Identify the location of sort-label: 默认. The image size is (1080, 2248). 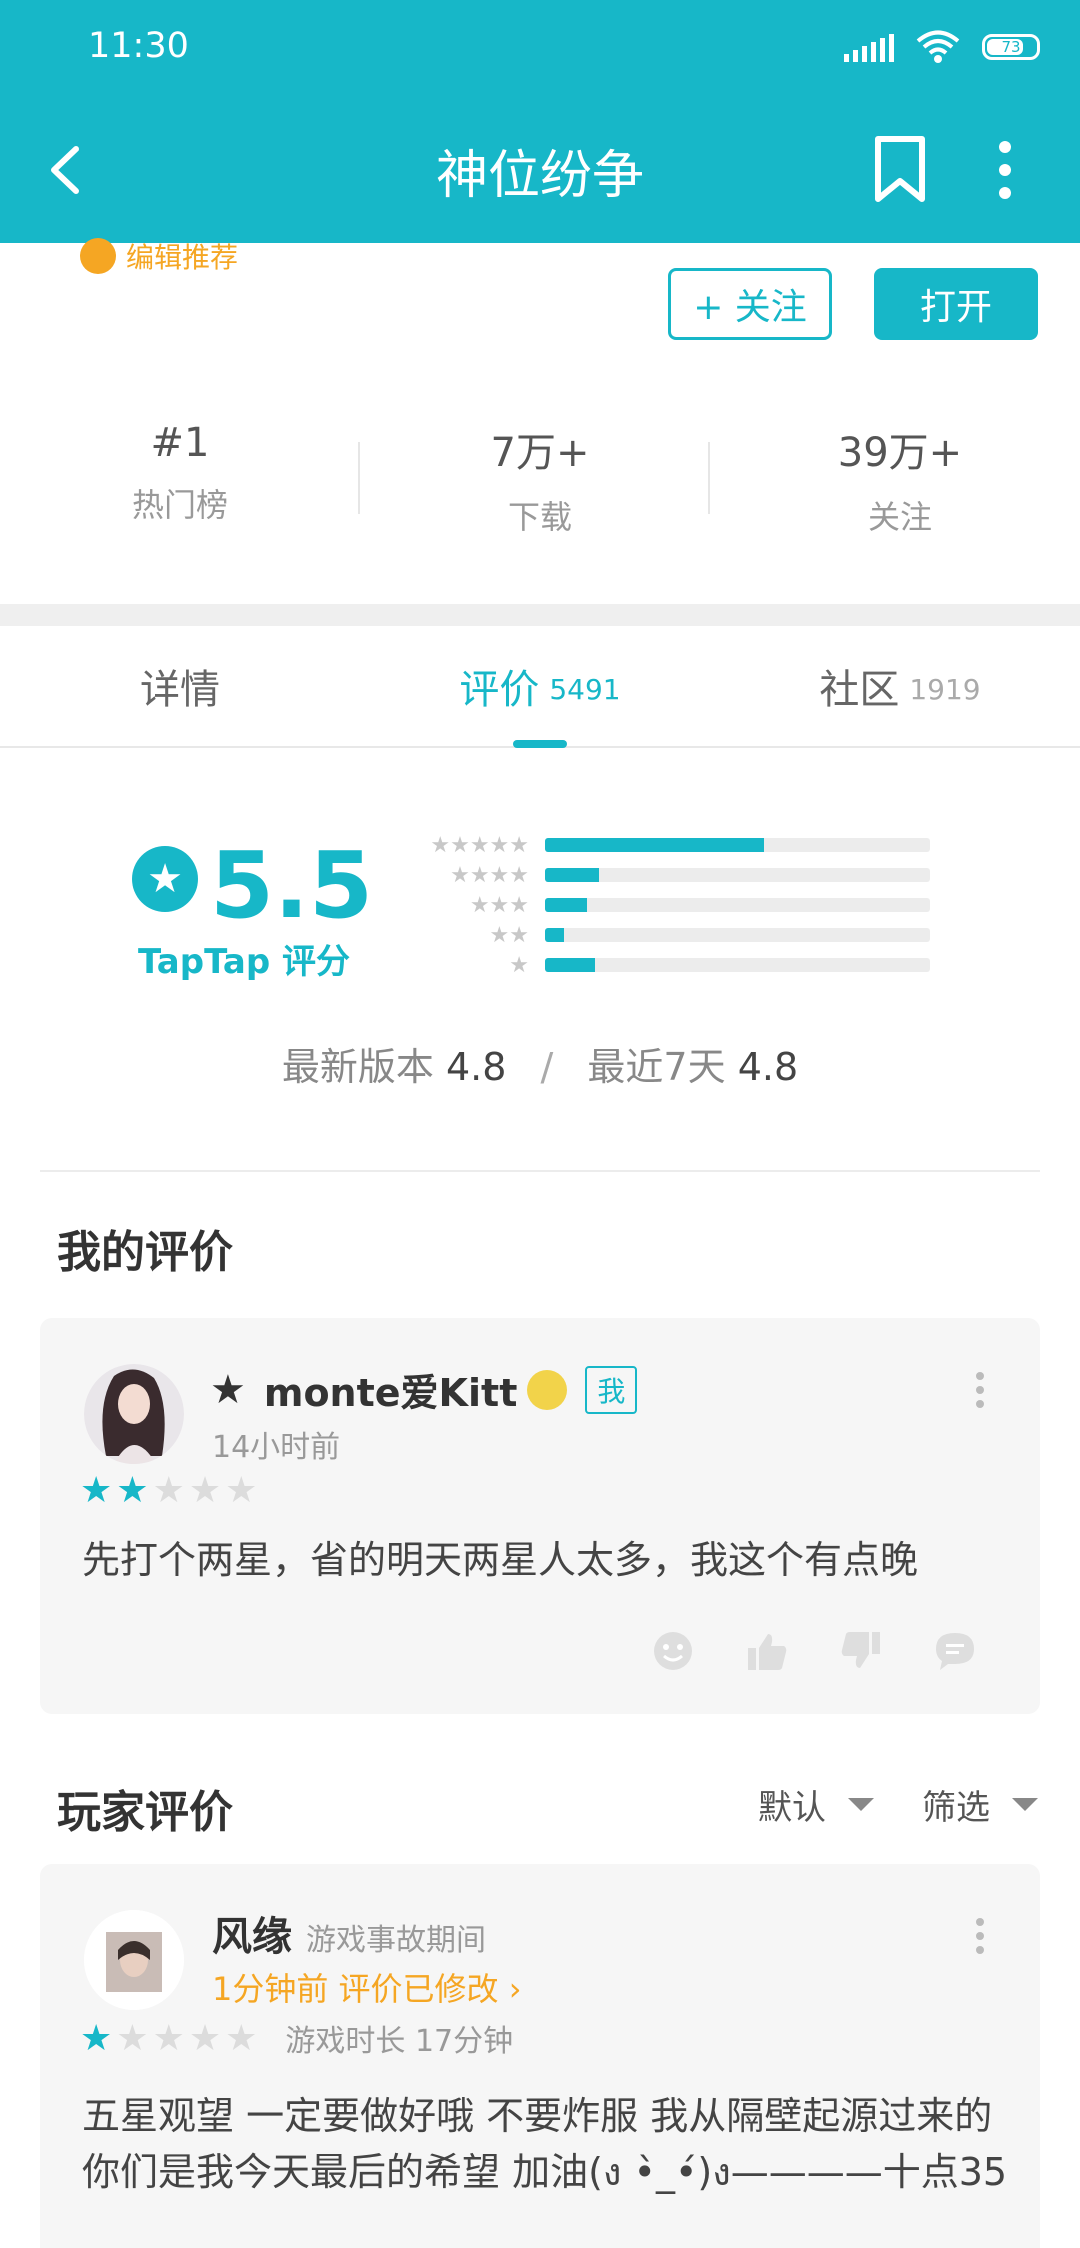
(792, 1808).